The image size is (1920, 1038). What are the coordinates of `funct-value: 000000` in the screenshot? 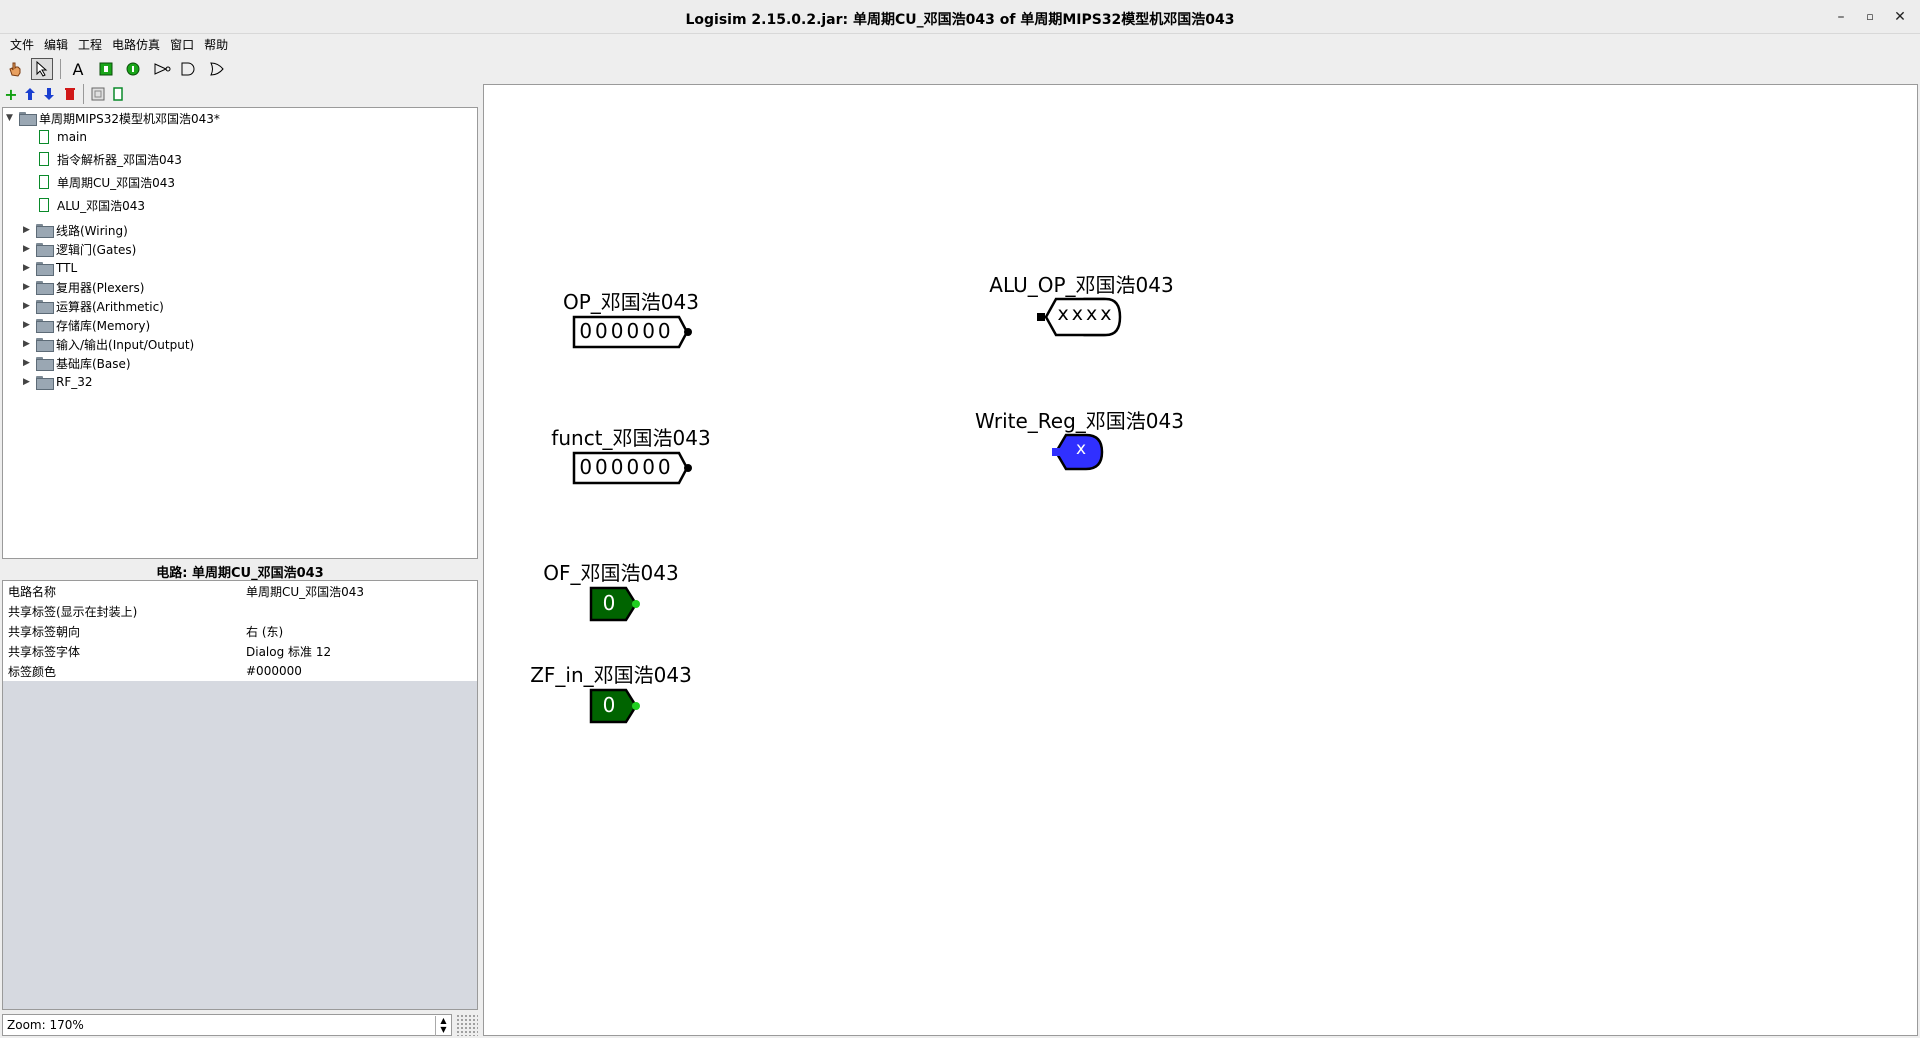 It's located at (626, 467).